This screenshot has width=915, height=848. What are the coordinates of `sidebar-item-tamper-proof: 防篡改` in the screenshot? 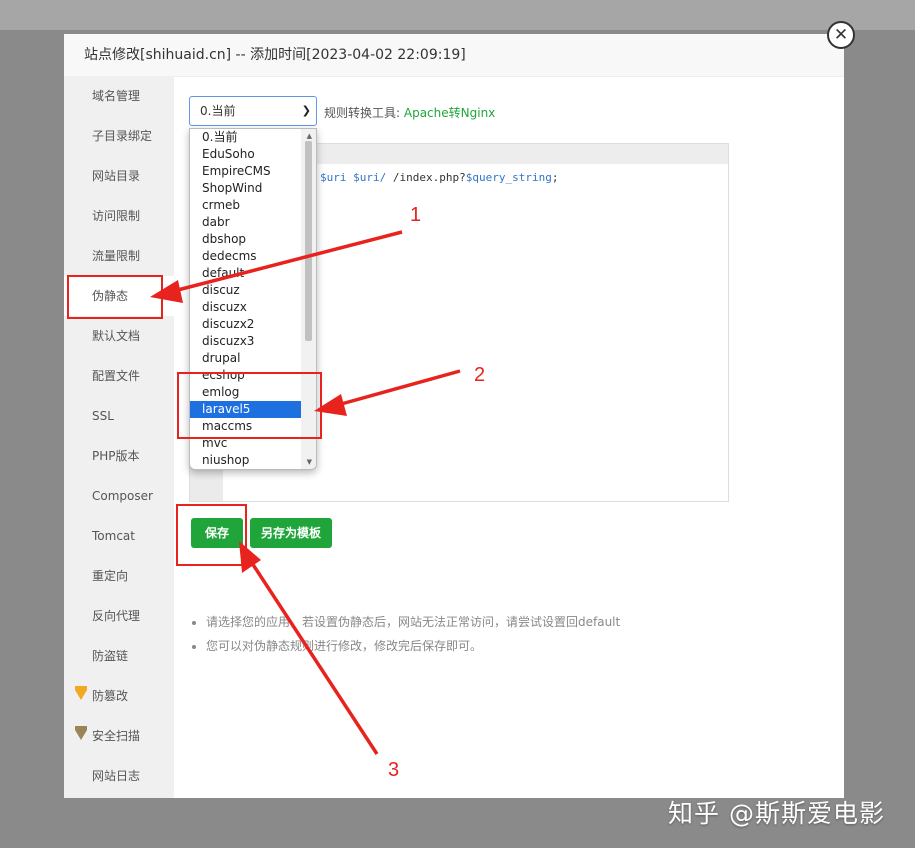 It's located at (119, 696).